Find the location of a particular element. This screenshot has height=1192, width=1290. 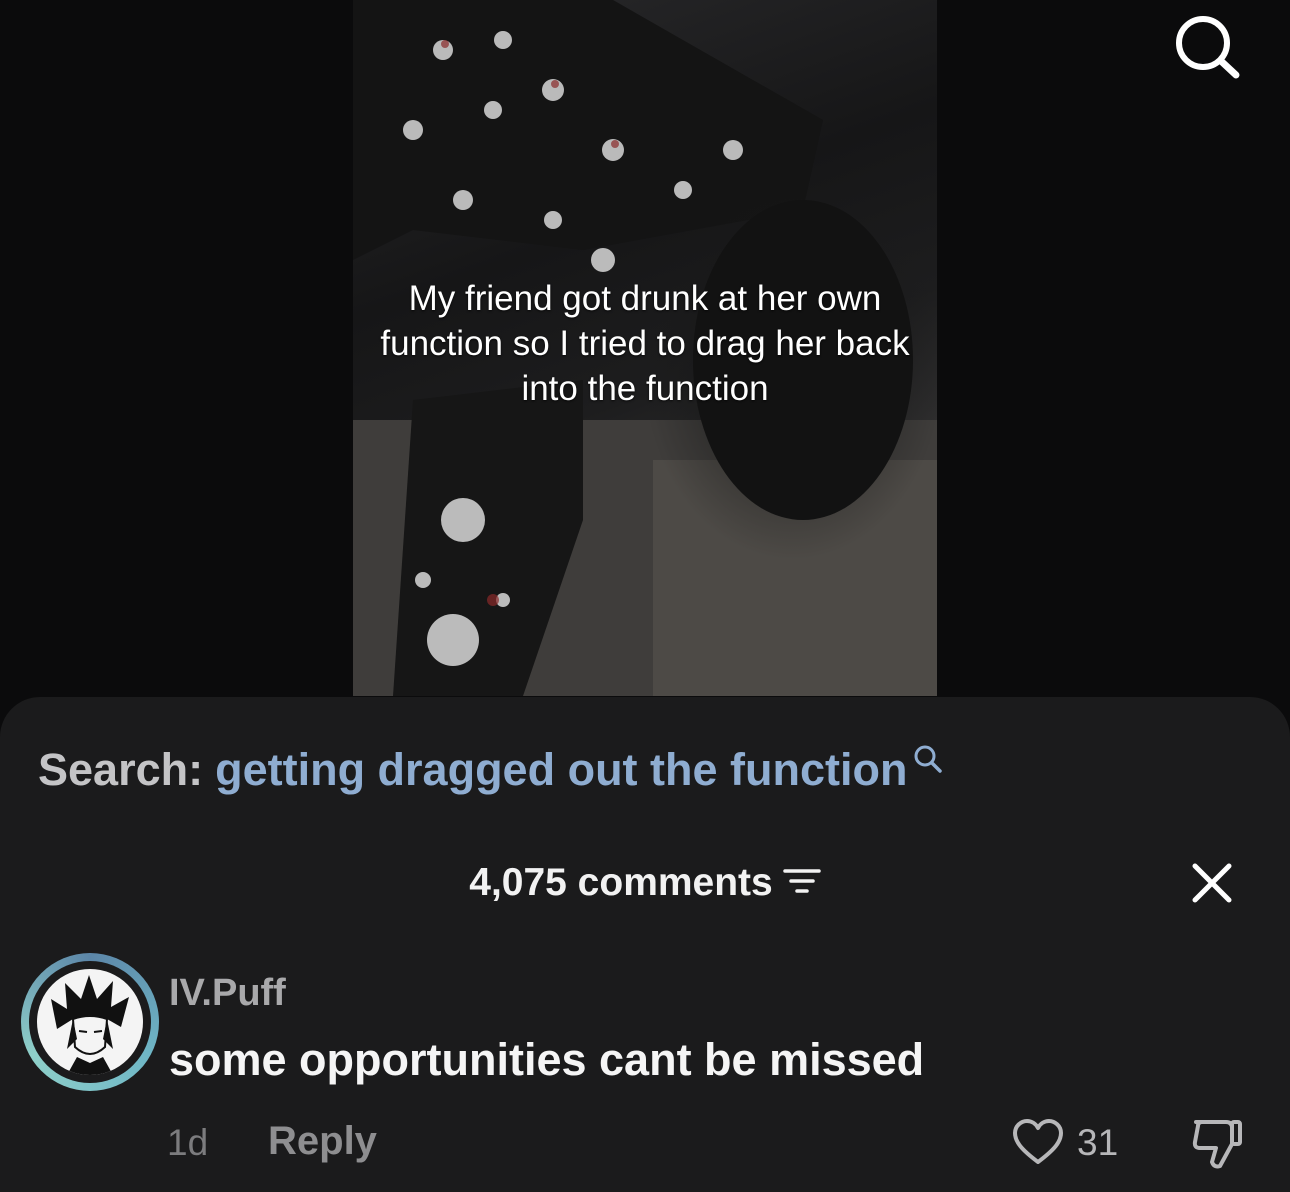

search-suggestion: Search: getting dragged out the function is located at coordinates (491, 770).